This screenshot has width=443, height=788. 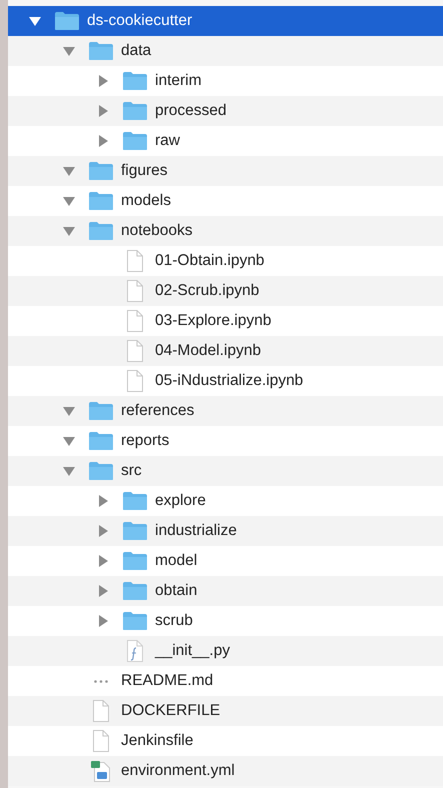 What do you see at coordinates (225, 621) in the screenshot?
I see `tree-row: scrub` at bounding box center [225, 621].